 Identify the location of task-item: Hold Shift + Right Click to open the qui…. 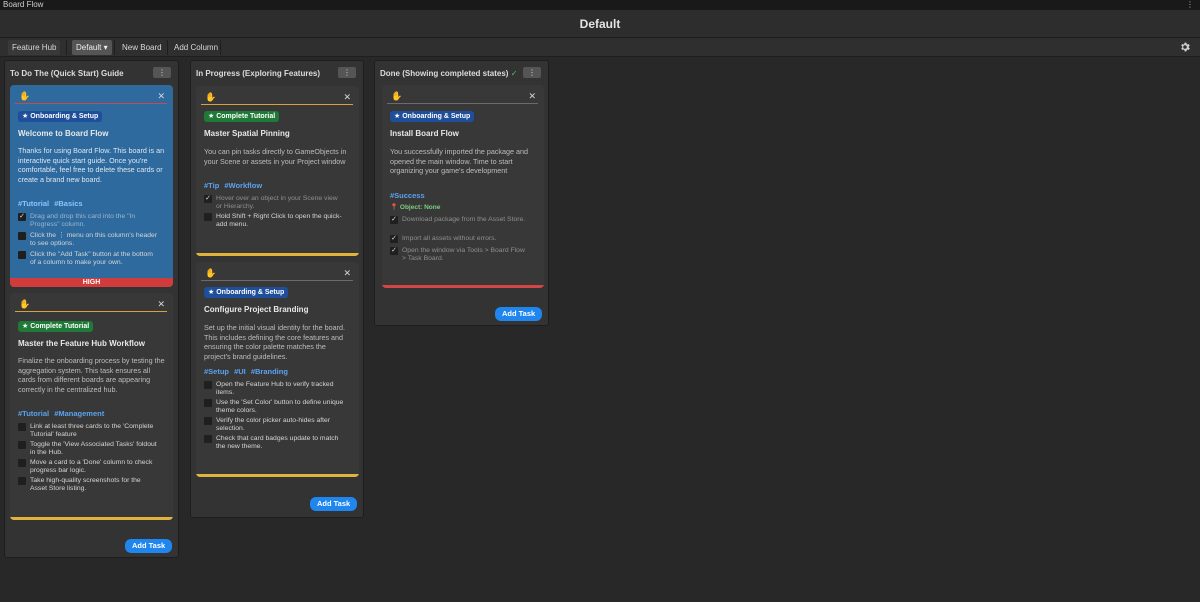
(274, 221).